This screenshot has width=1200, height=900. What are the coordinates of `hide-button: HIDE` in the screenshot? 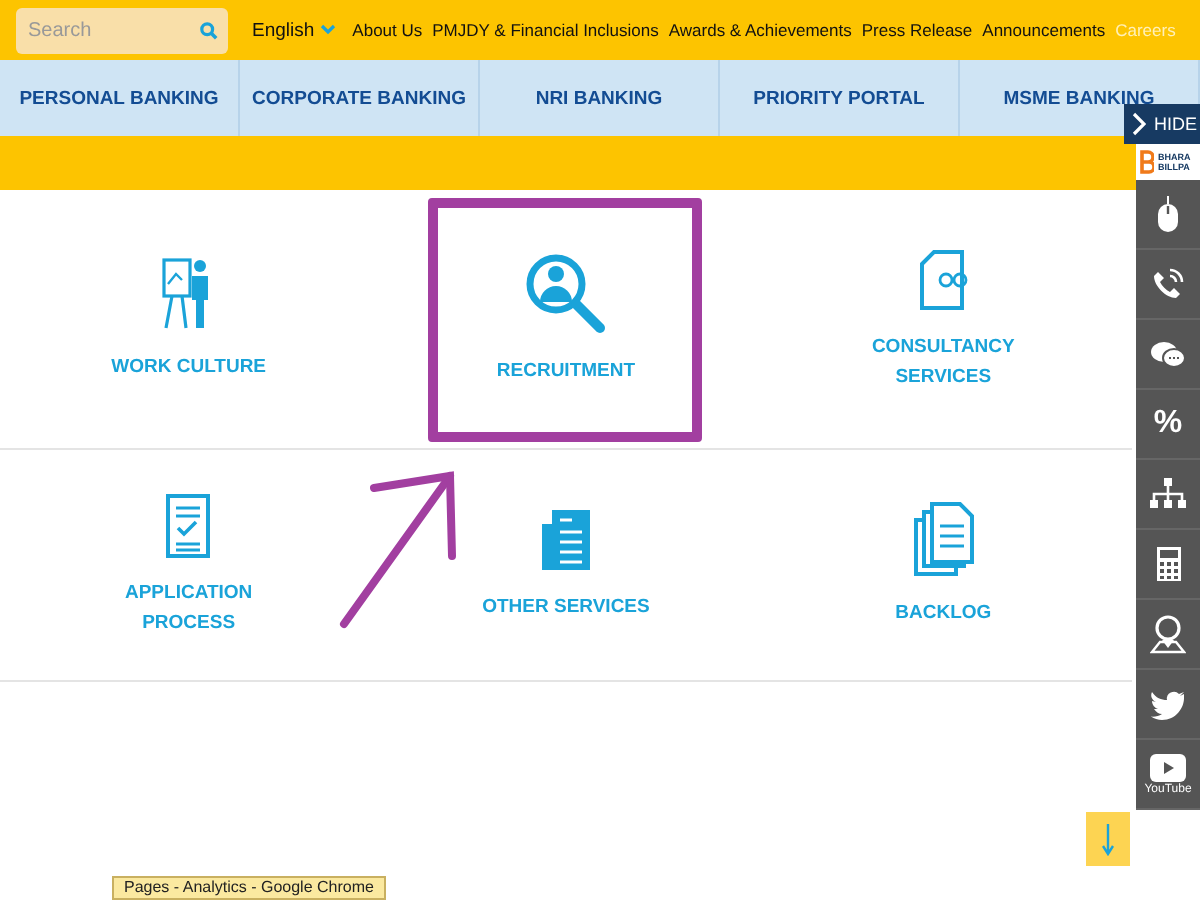 It's located at (1162, 124).